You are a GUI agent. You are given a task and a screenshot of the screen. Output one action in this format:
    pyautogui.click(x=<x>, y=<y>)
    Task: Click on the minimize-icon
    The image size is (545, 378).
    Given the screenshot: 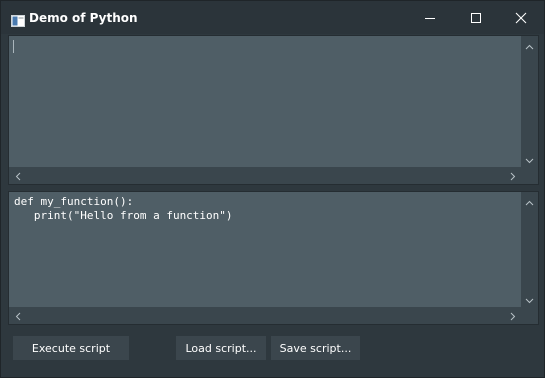 What is the action you would take?
    pyautogui.click(x=430, y=18)
    